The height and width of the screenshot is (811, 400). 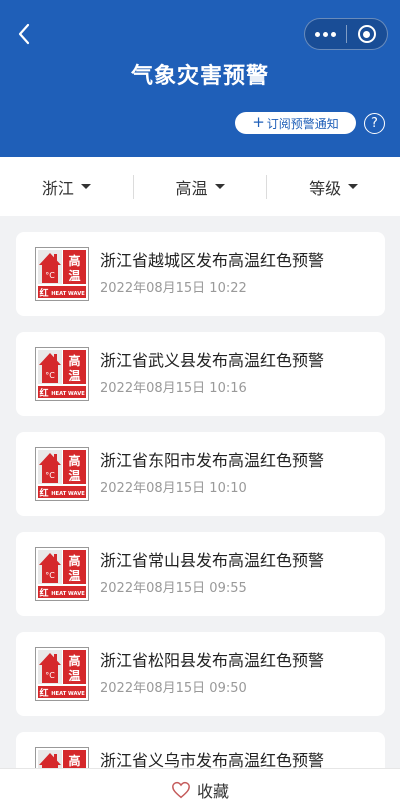 What do you see at coordinates (173, 288) in the screenshot?
I see `alert-time: 2022年08月15日 10:22` at bounding box center [173, 288].